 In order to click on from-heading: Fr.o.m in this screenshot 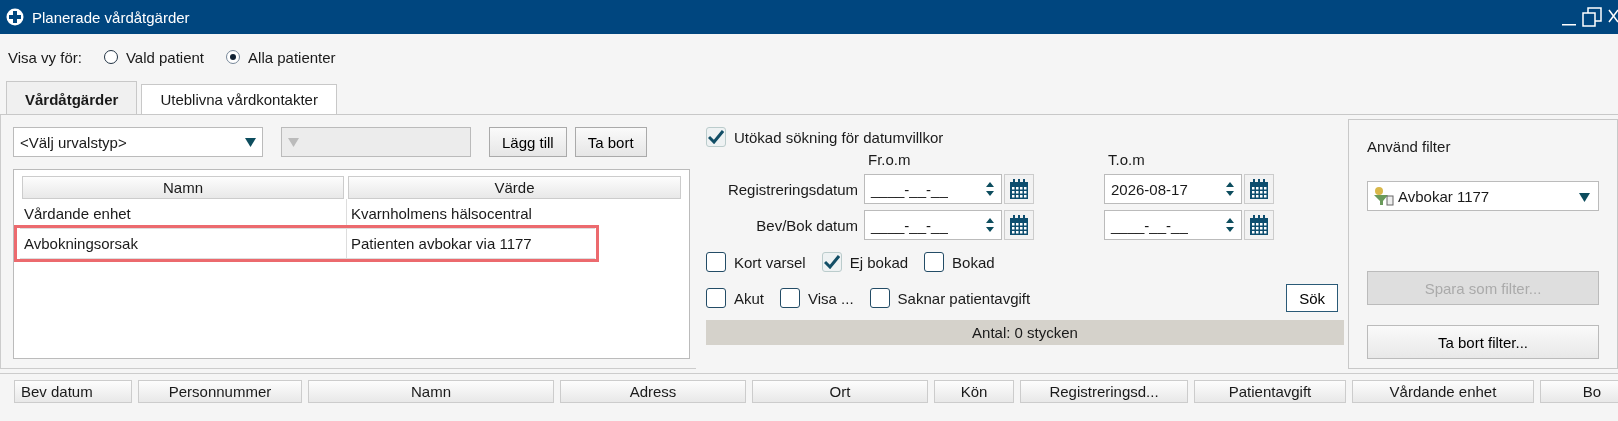, I will do `click(889, 159)`.